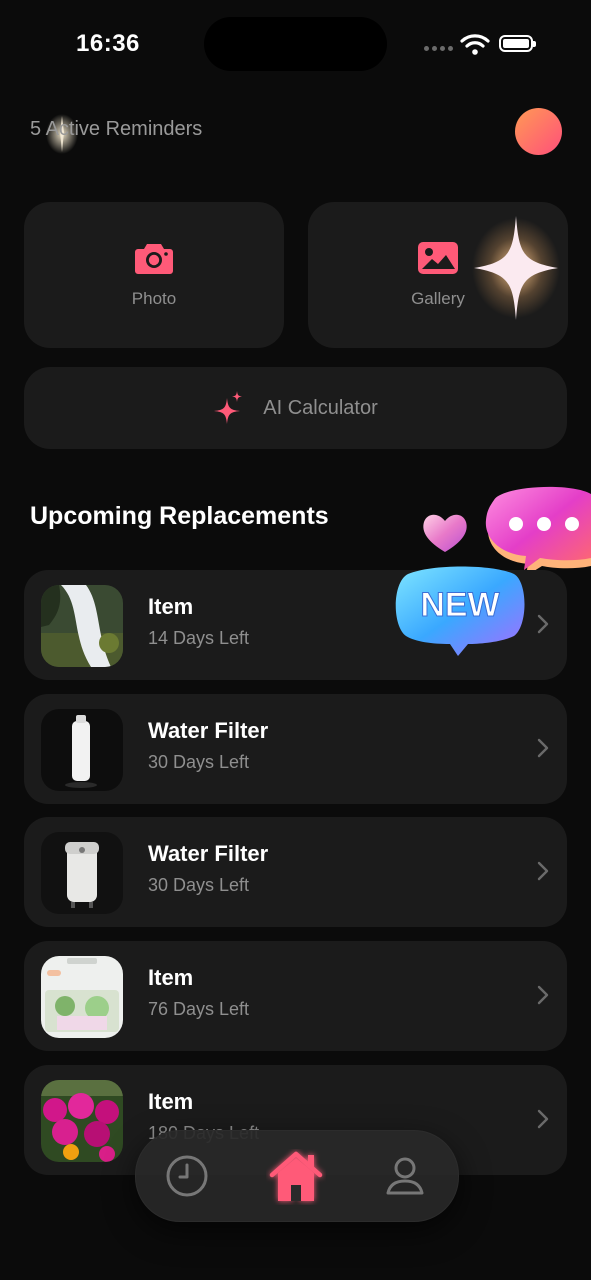  Describe the element at coordinates (82, 626) in the screenshot. I see `waterfall-photo` at that location.